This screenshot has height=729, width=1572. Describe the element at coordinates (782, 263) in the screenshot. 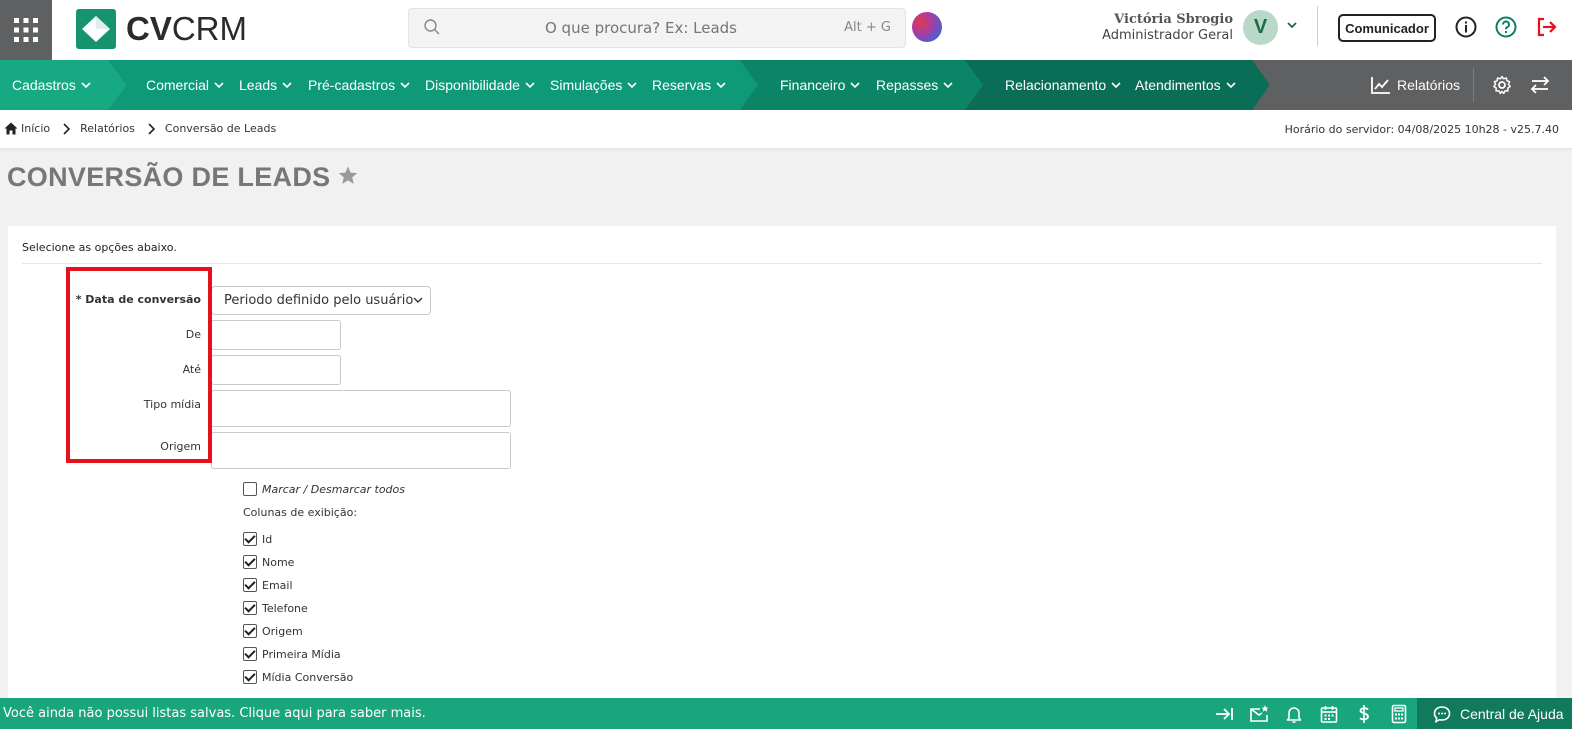

I see `divider` at that location.